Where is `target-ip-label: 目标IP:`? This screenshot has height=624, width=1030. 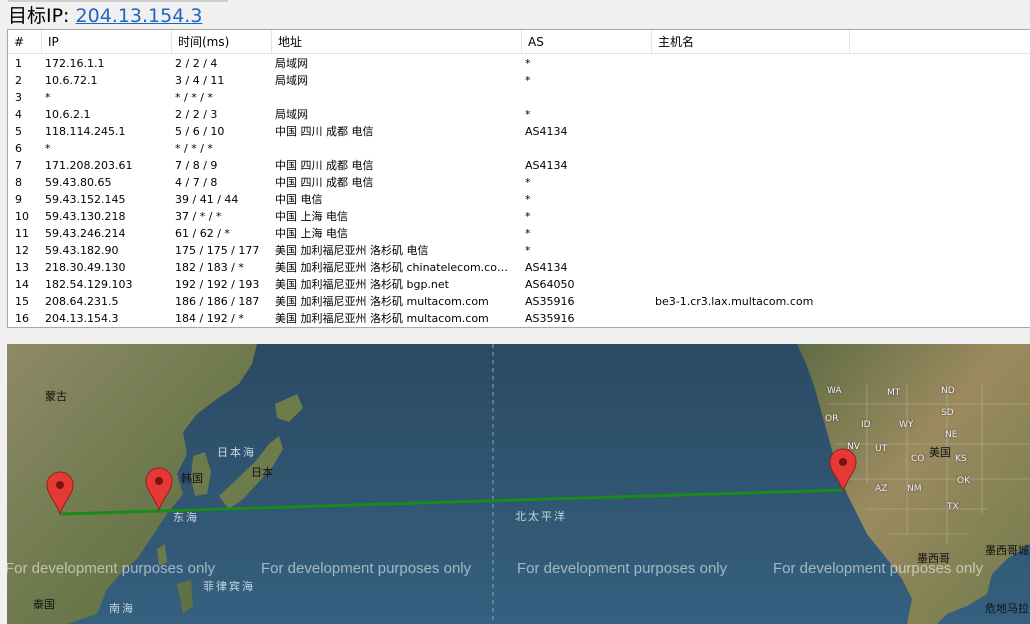
target-ip-label: 目标IP: is located at coordinates (42, 16).